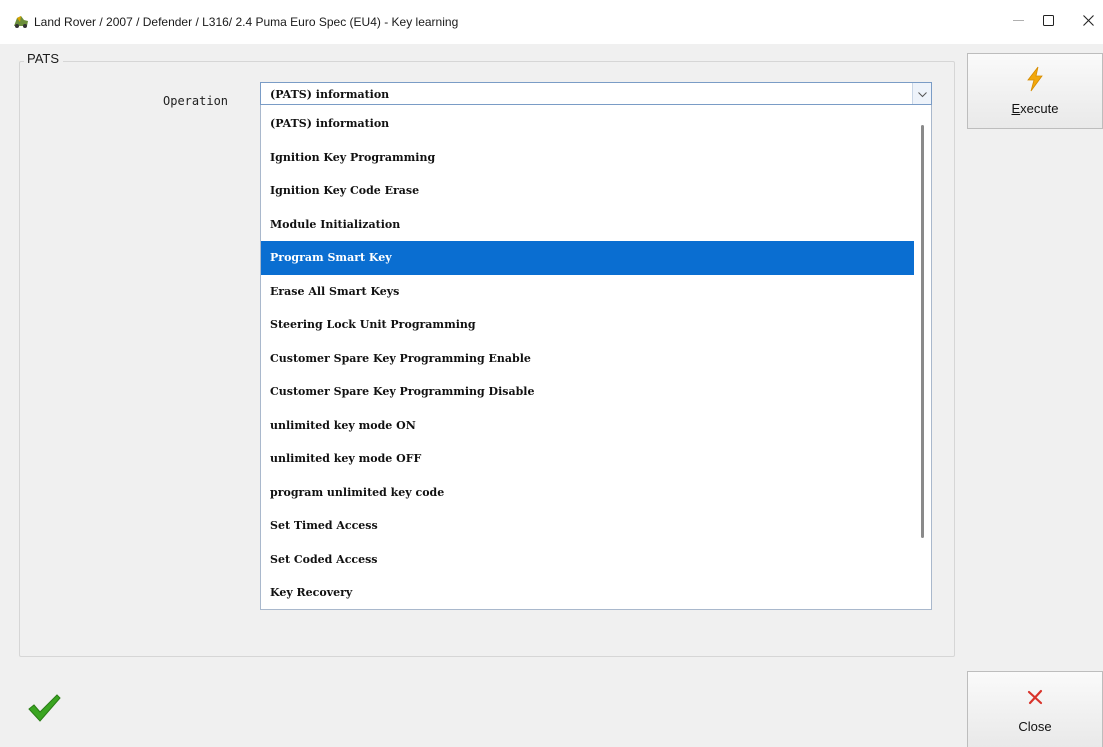 Image resolution: width=1103 pixels, height=747 pixels. Describe the element at coordinates (588, 124) in the screenshot. I see `dropdown-option: (PATS) information` at that location.